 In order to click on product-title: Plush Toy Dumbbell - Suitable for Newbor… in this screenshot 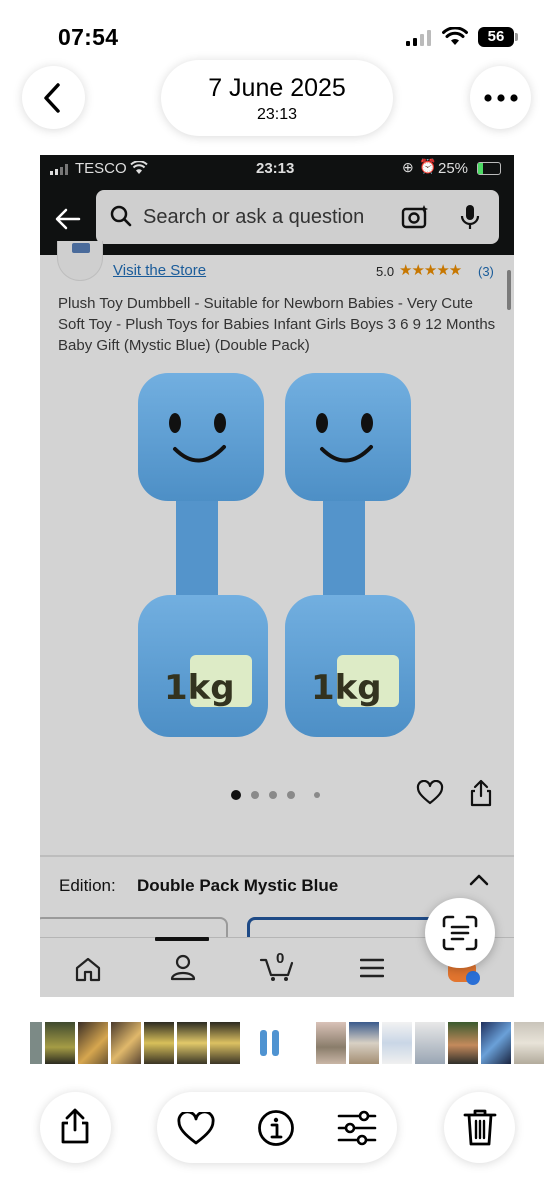, I will do `click(277, 324)`.